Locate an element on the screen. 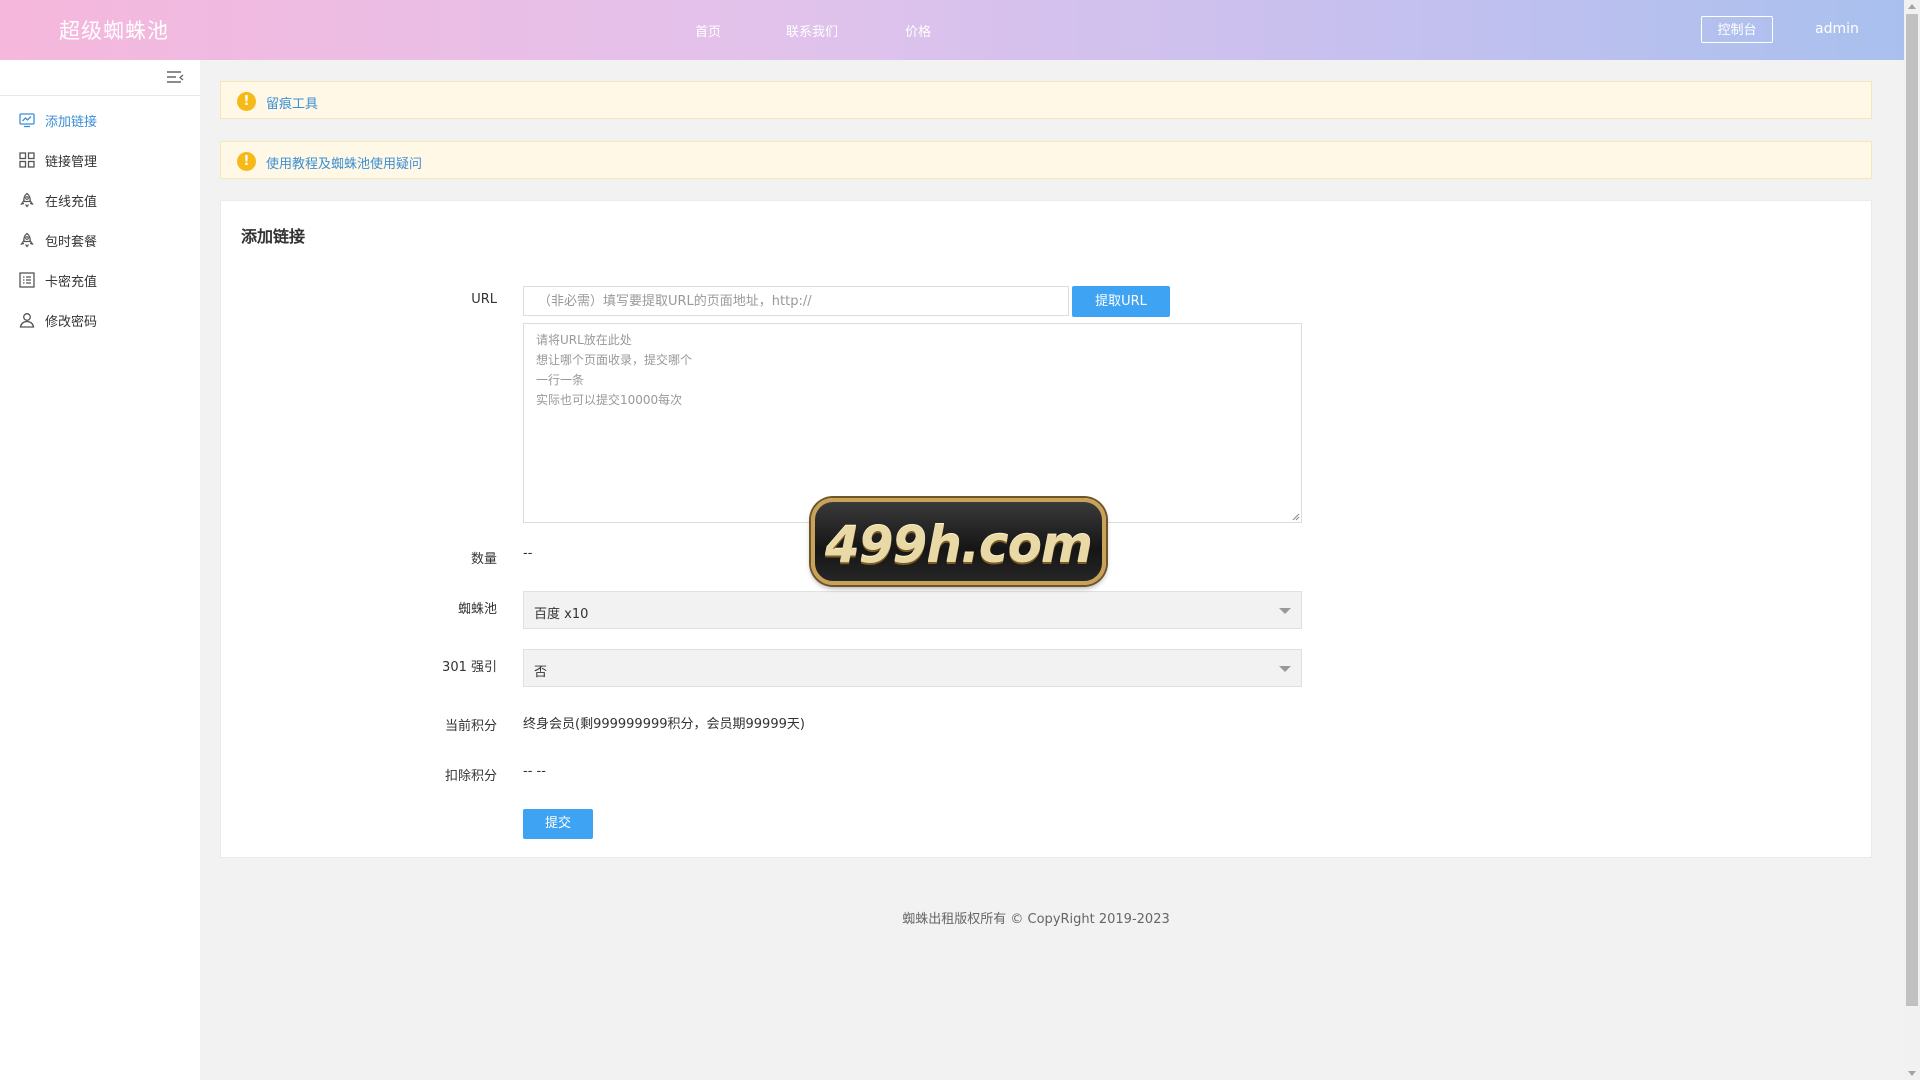 This screenshot has height=1080, width=1920. url-input is located at coordinates (796, 301).